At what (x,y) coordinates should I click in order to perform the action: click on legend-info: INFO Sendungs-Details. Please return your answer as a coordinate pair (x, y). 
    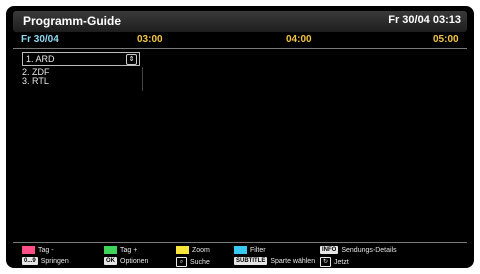
    Looking at the image, I should click on (358, 250).